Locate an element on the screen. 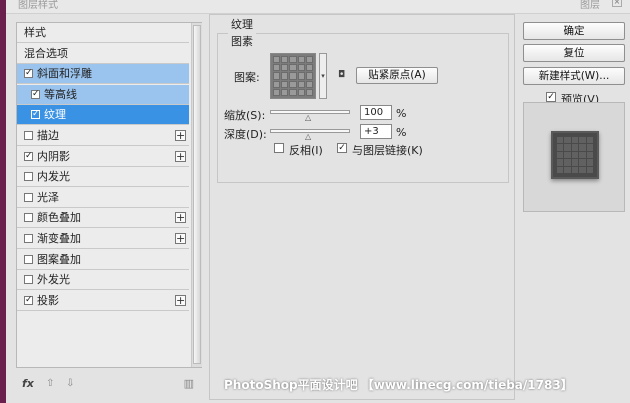  style-list-item: ✓ 等高线 is located at coordinates (103, 94).